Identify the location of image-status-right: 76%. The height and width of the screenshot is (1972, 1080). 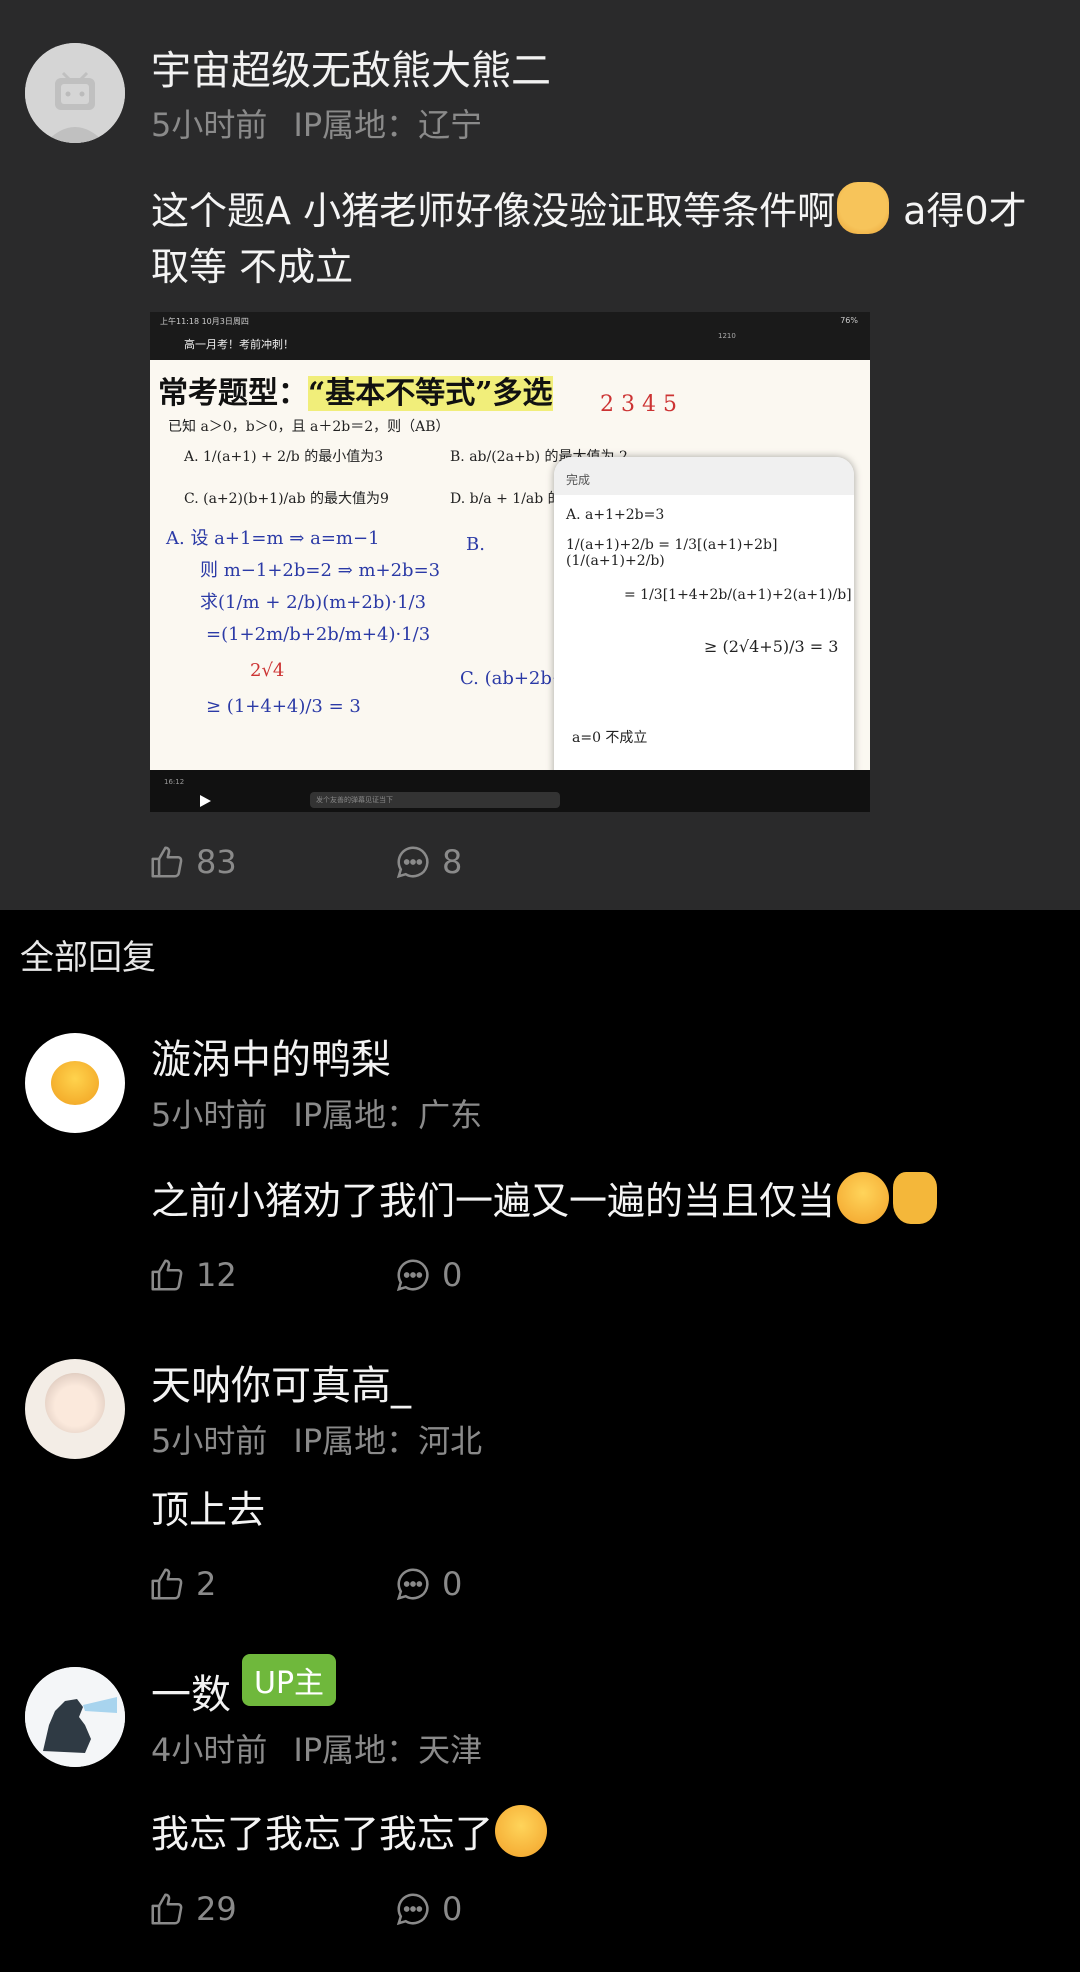
(849, 320).